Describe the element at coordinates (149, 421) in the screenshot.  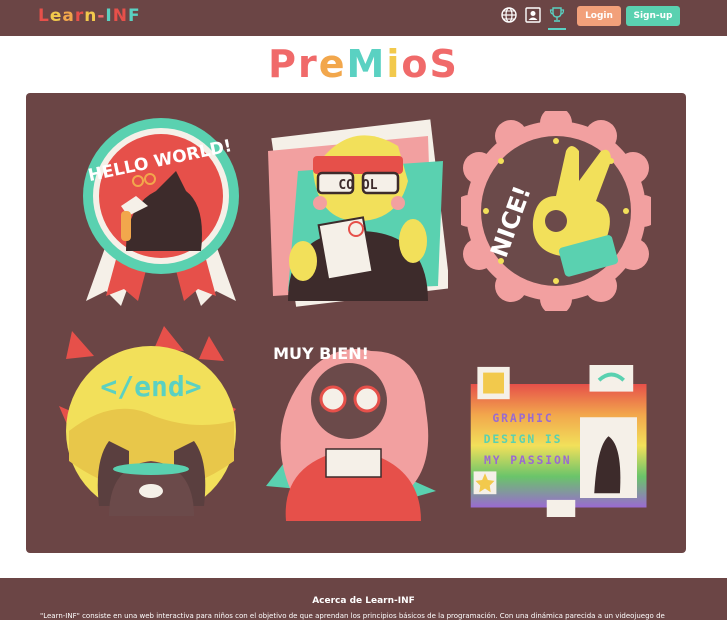
I see `end-badge: </end>` at that location.